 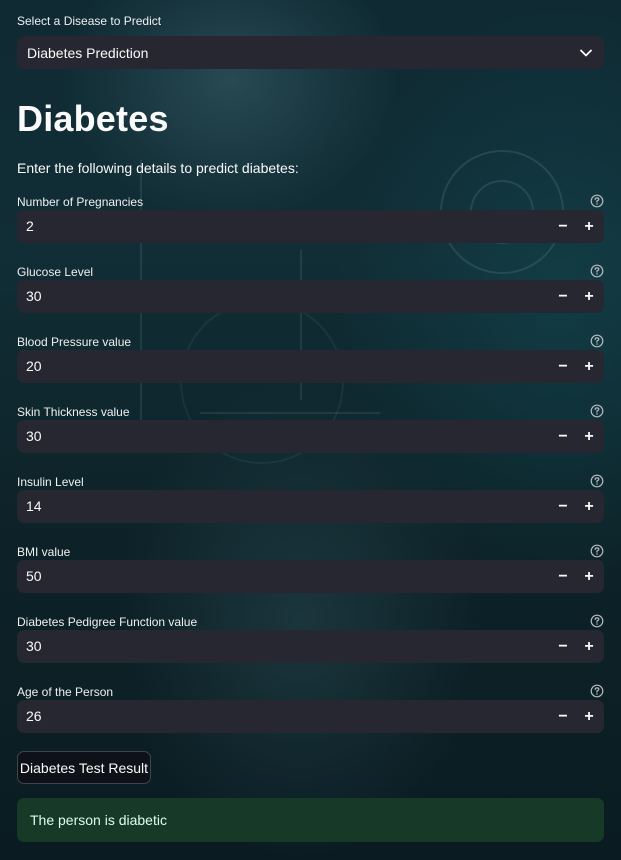 I want to click on pregnancies-input: 2 − +, so click(x=310, y=226).